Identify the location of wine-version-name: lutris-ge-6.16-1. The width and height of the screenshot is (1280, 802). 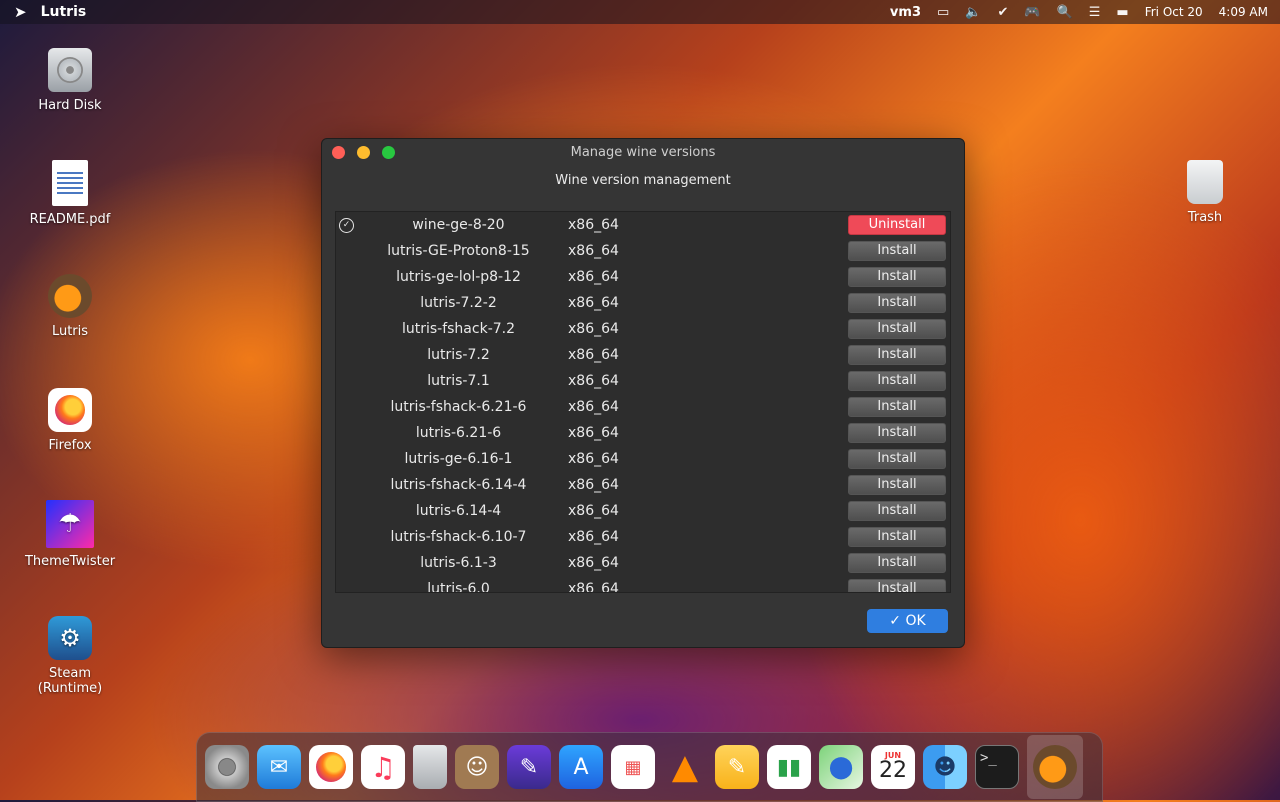
(458, 459).